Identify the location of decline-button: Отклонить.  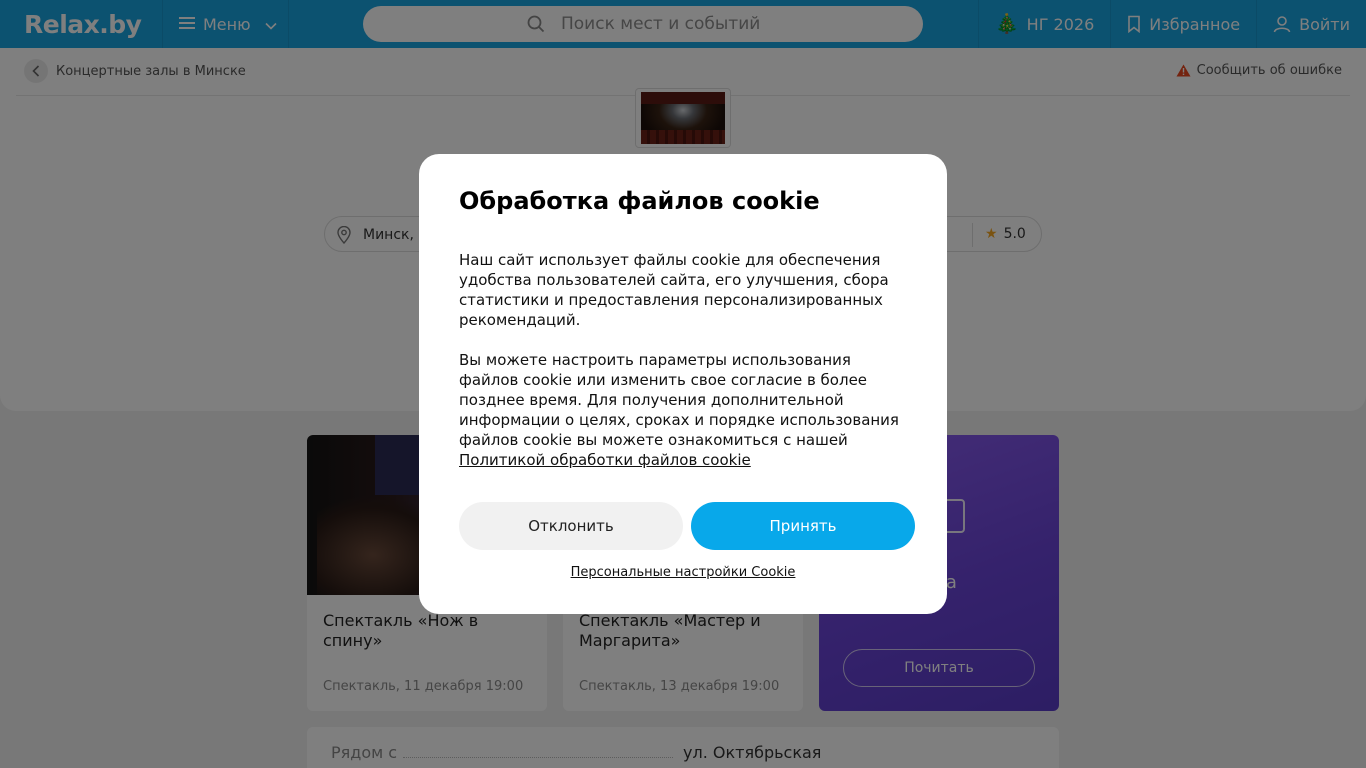
(571, 526).